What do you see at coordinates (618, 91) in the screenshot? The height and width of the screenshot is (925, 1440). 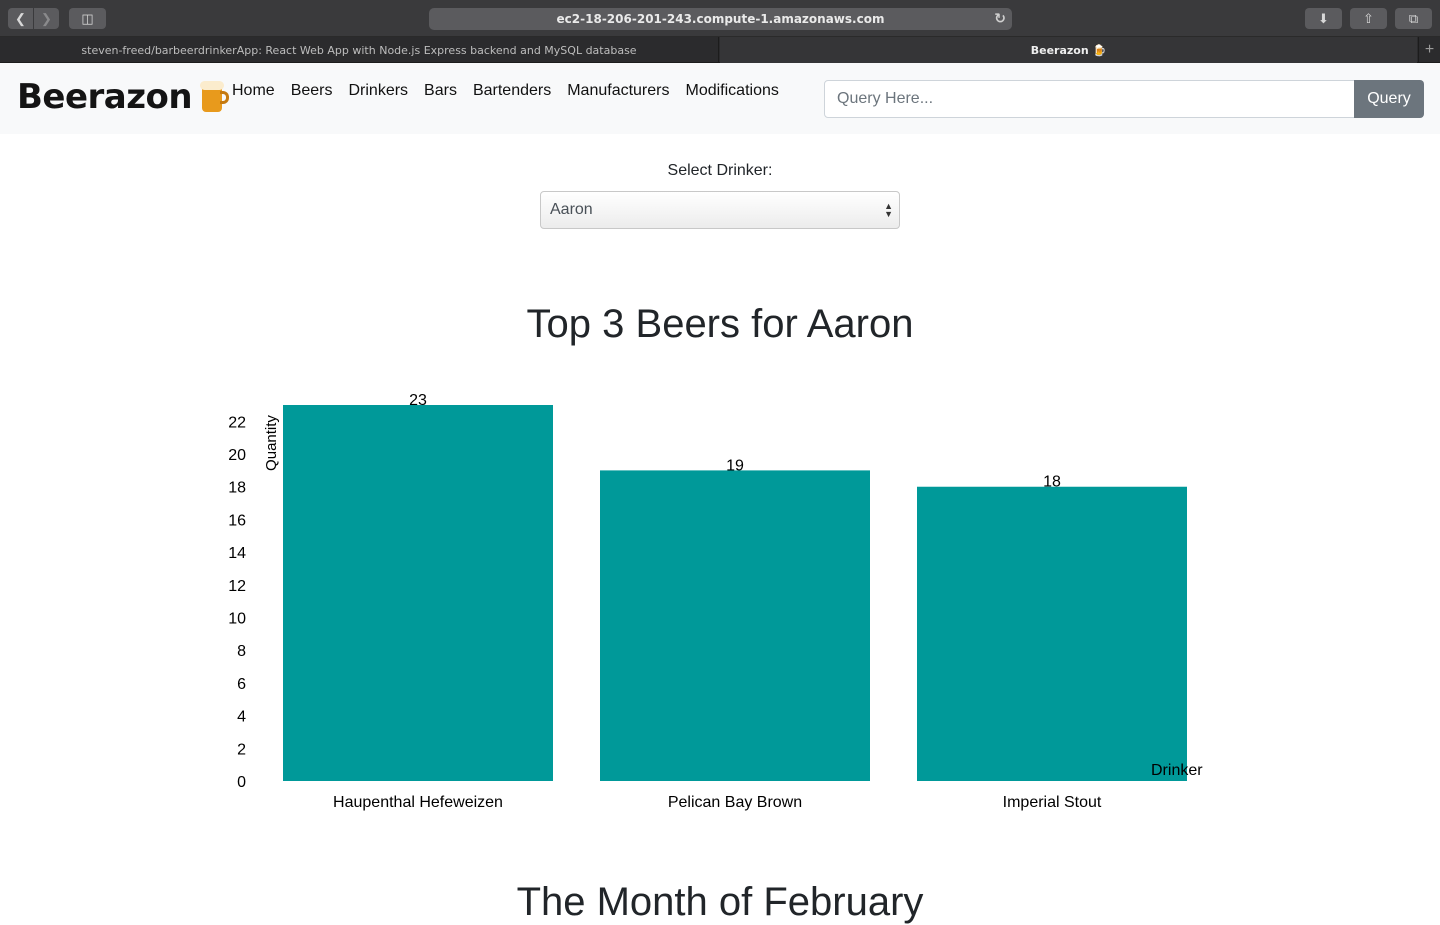 I see `nav-link-manufacturers: Manufacturers` at bounding box center [618, 91].